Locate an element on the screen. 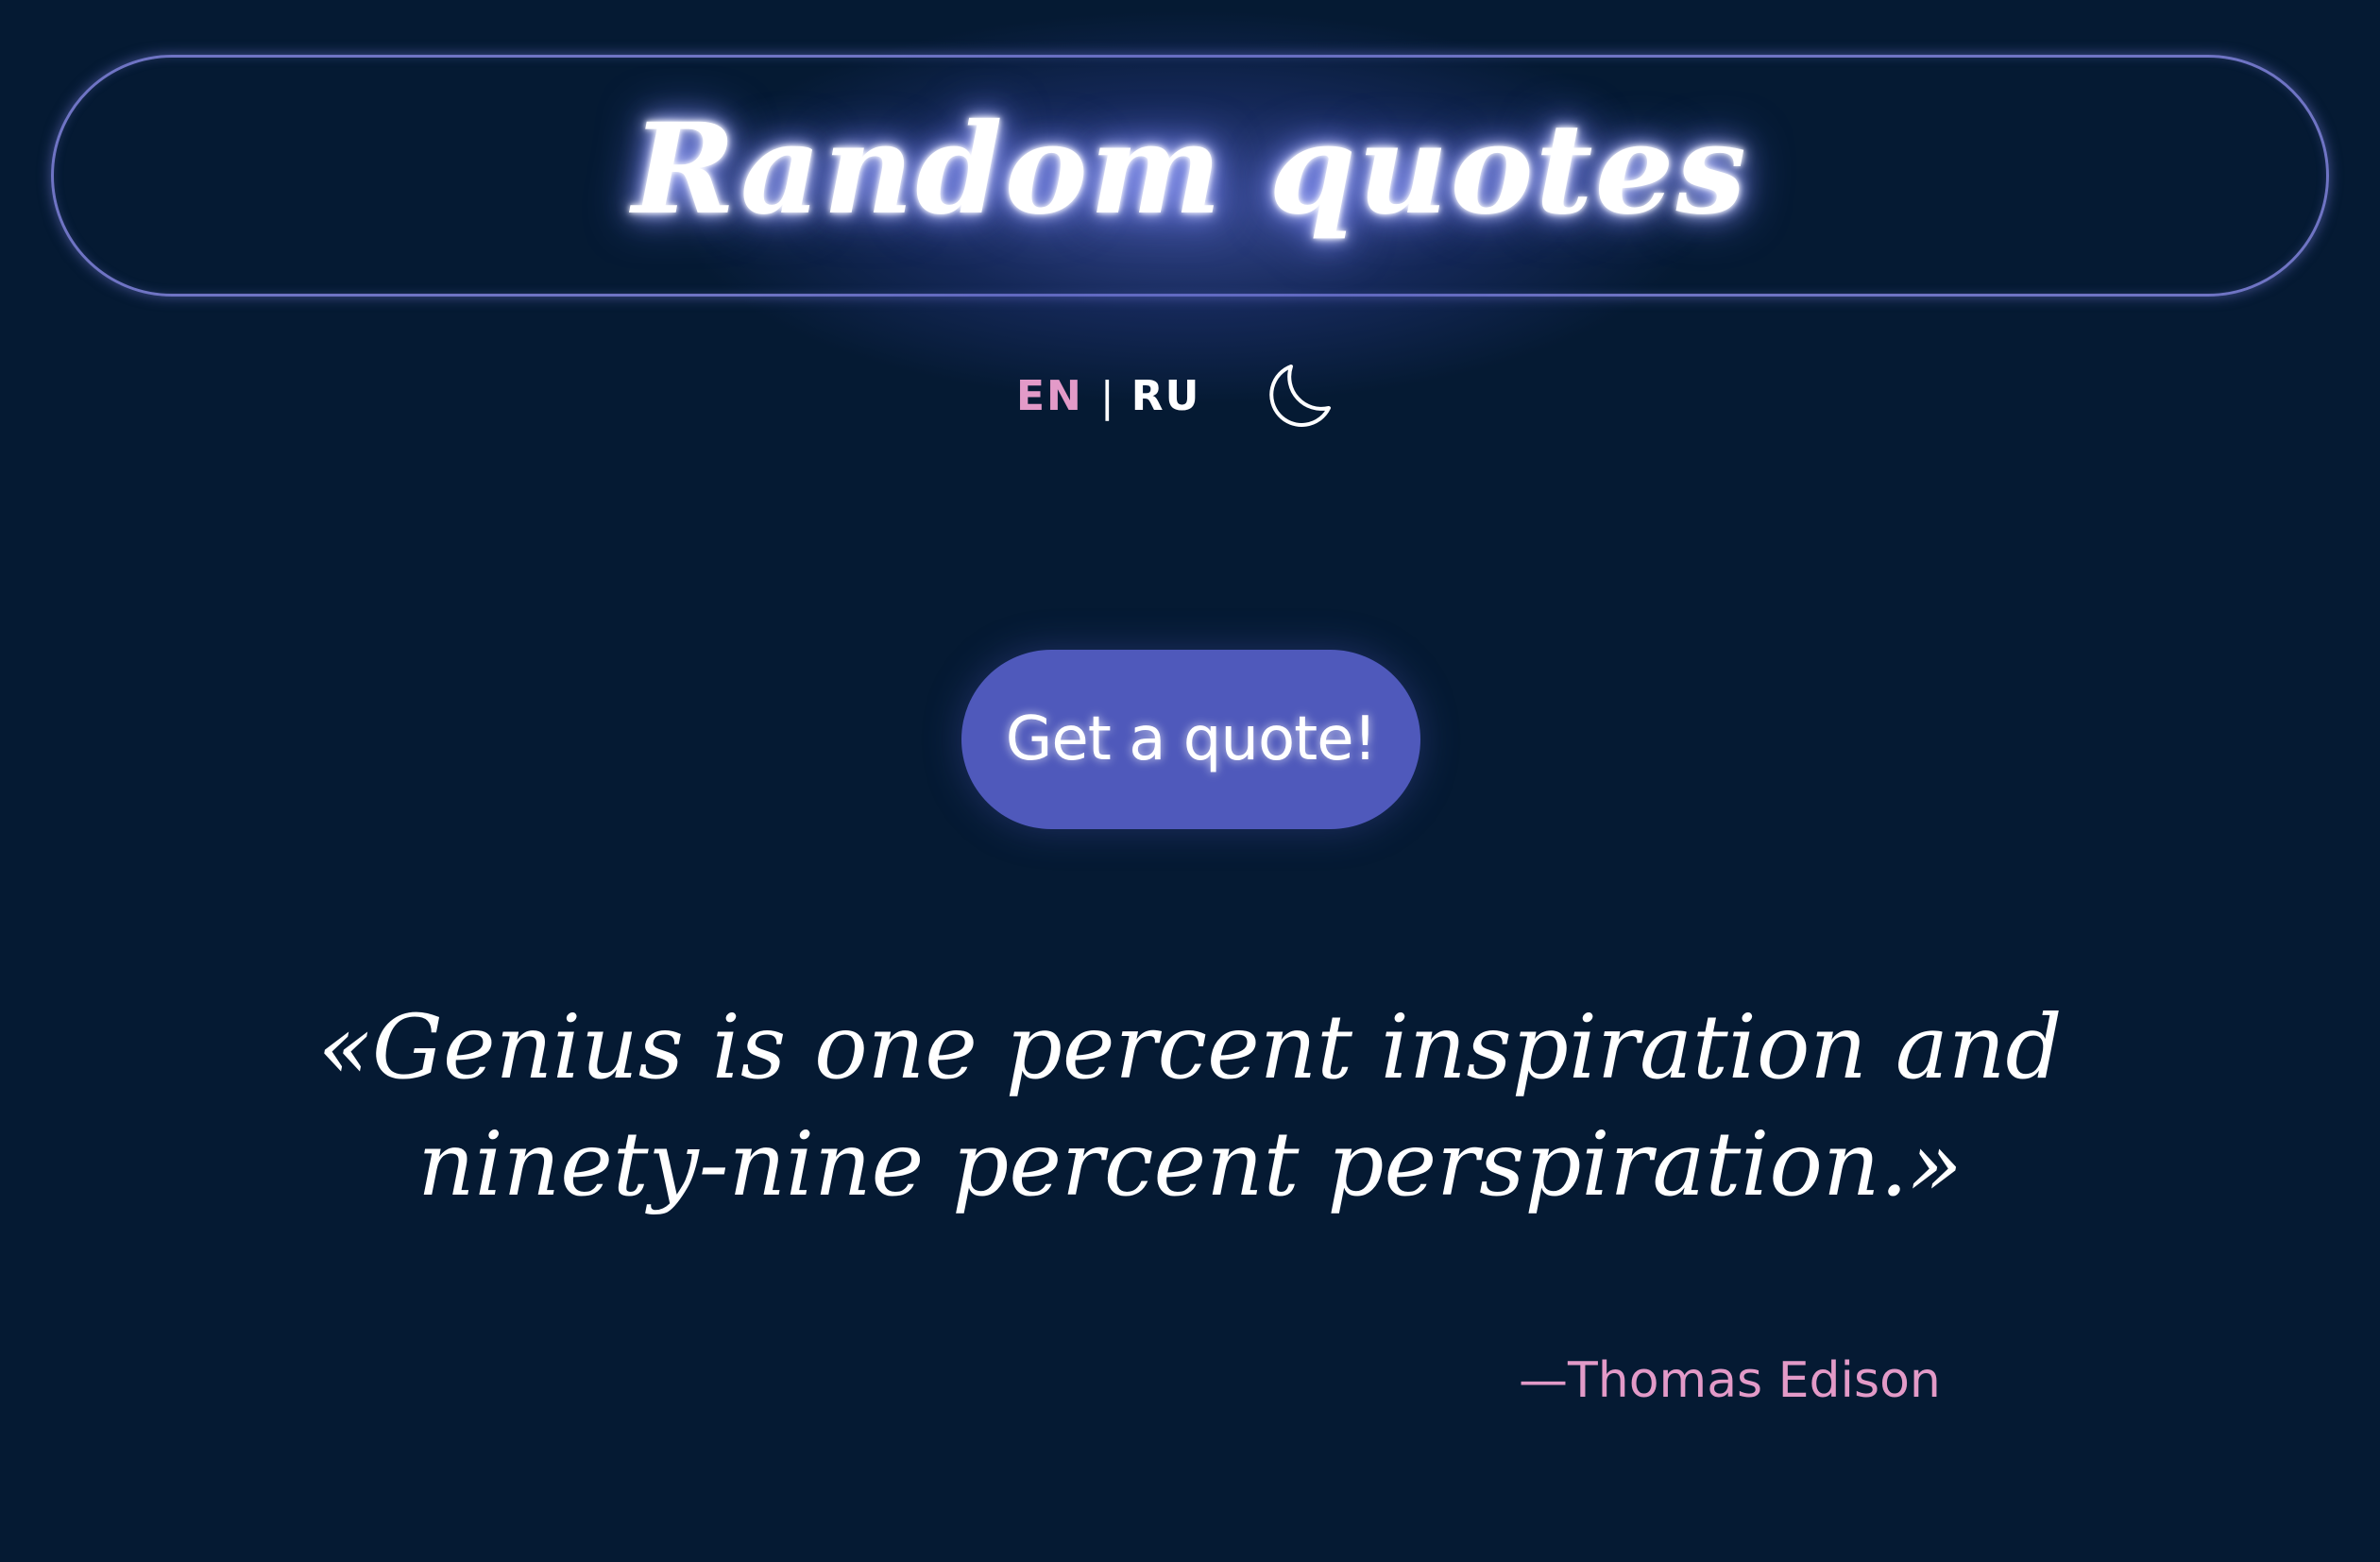 The height and width of the screenshot is (1562, 2380). get-quote-button: Get a quote! is located at coordinates (1190, 739).